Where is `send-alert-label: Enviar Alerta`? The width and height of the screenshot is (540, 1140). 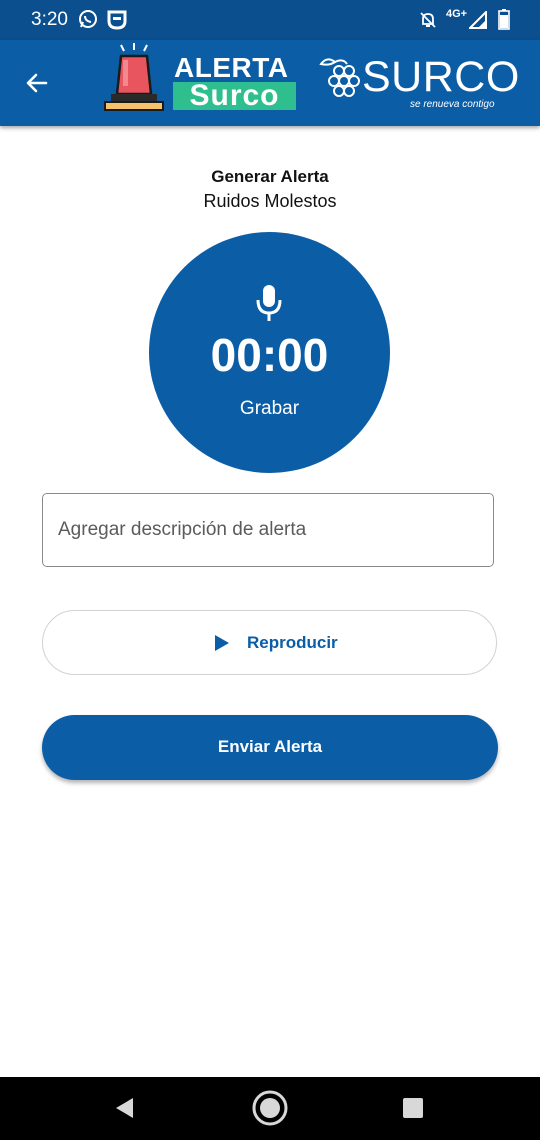
send-alert-label: Enviar Alerta is located at coordinates (270, 746).